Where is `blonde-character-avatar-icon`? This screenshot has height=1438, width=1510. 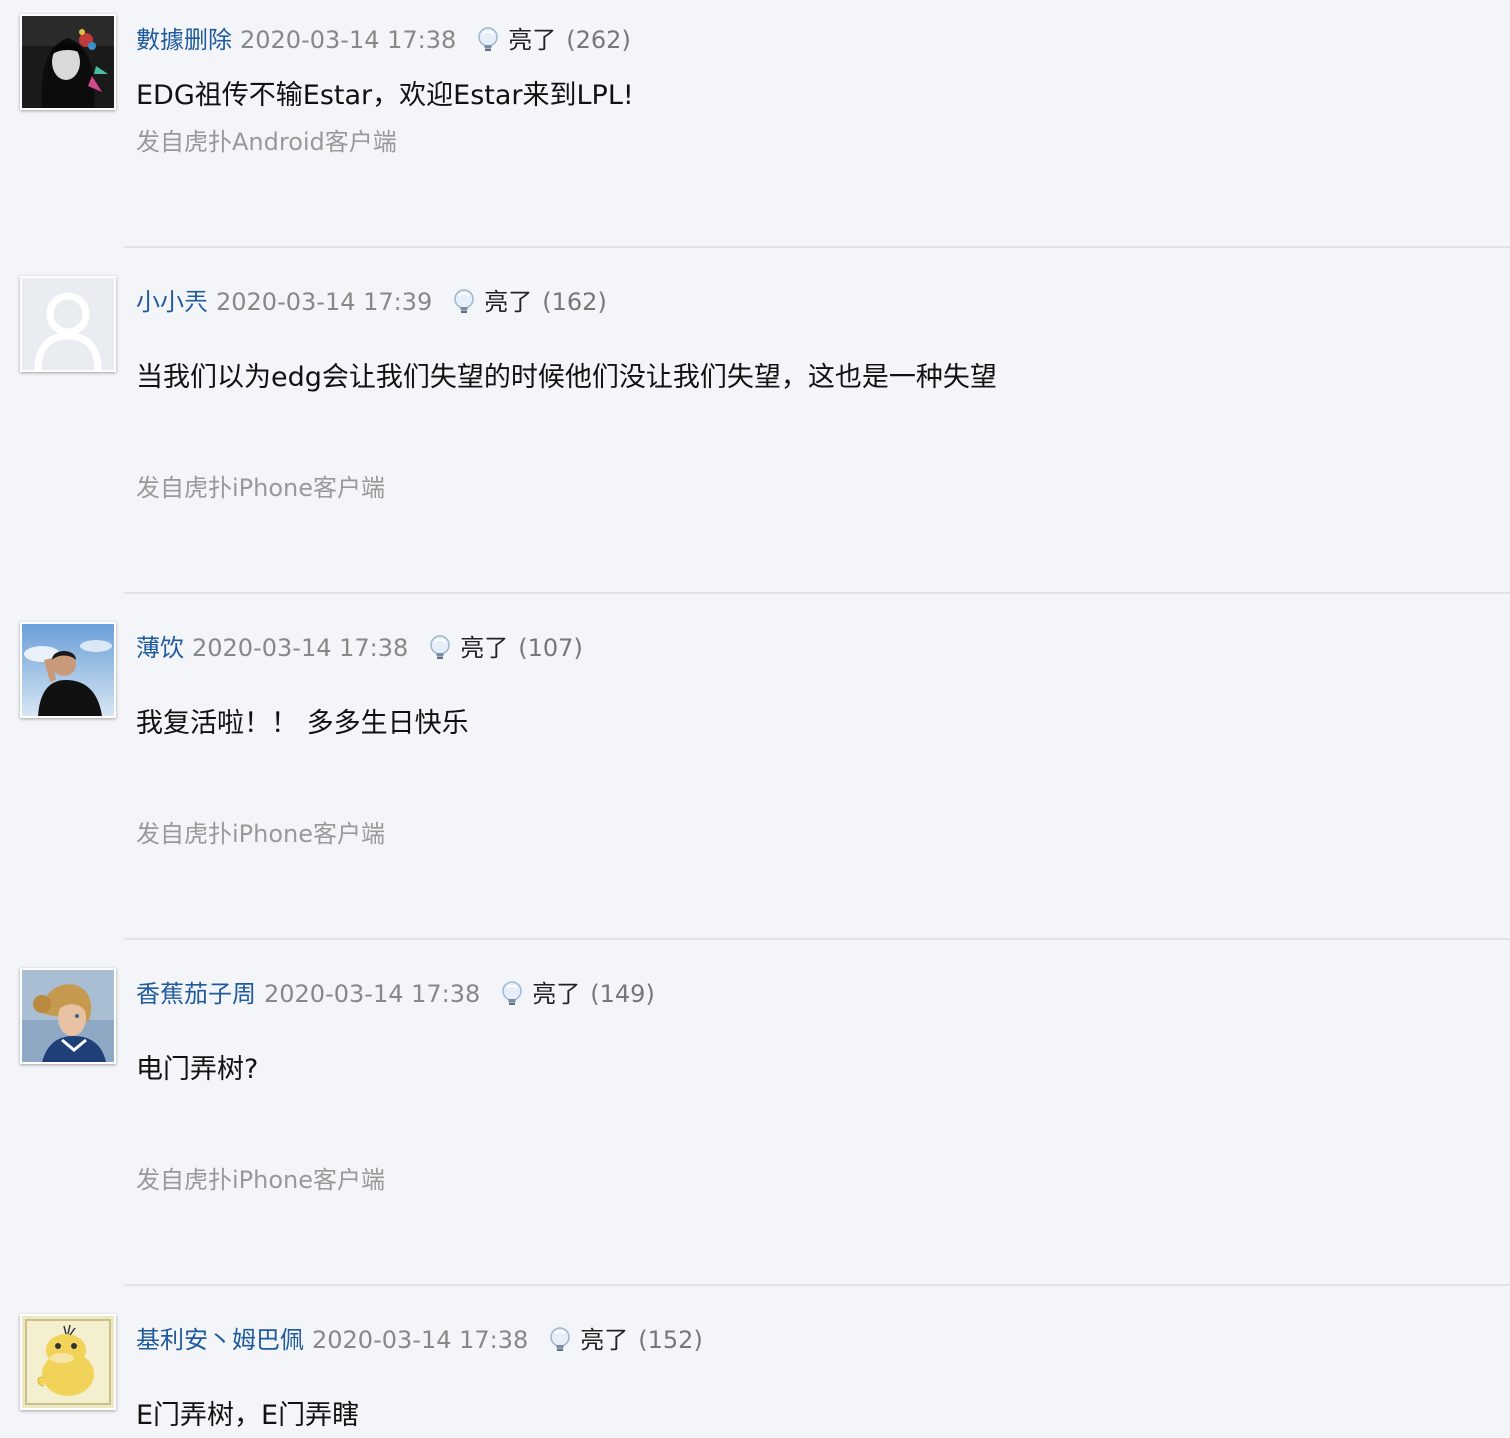 blonde-character-avatar-icon is located at coordinates (68, 1016).